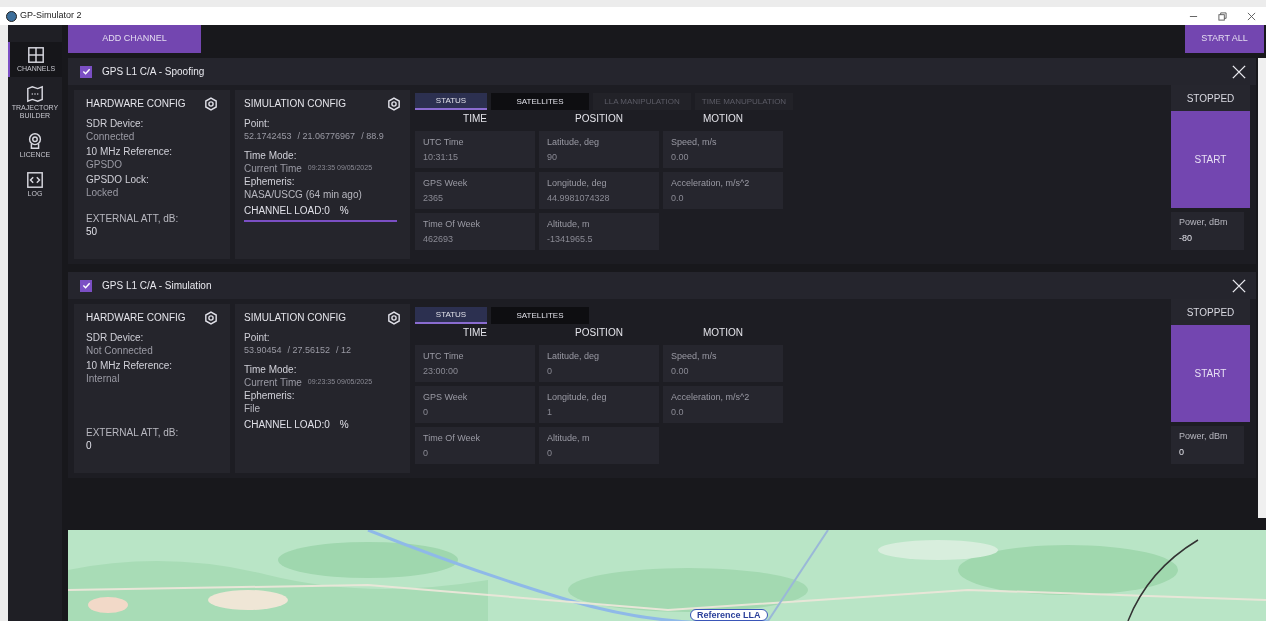 This screenshot has width=1266, height=621. I want to click on cell-value: 23:00:00, so click(441, 371).